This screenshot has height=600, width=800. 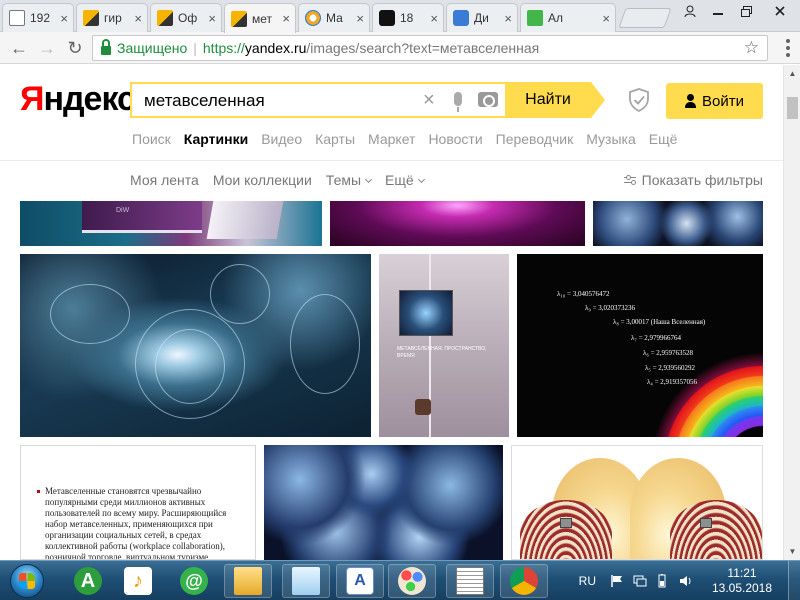 I want to click on nav-market: Маркет, so click(x=391, y=141).